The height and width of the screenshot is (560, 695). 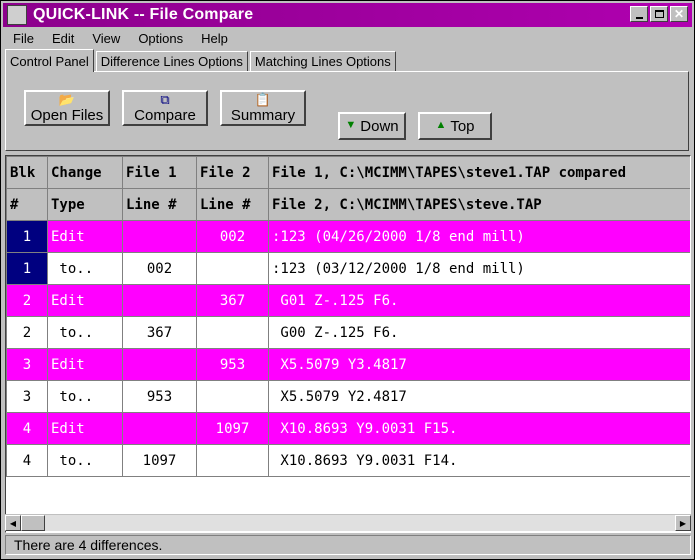 I want to click on folder-icon: 📂, so click(x=67, y=99).